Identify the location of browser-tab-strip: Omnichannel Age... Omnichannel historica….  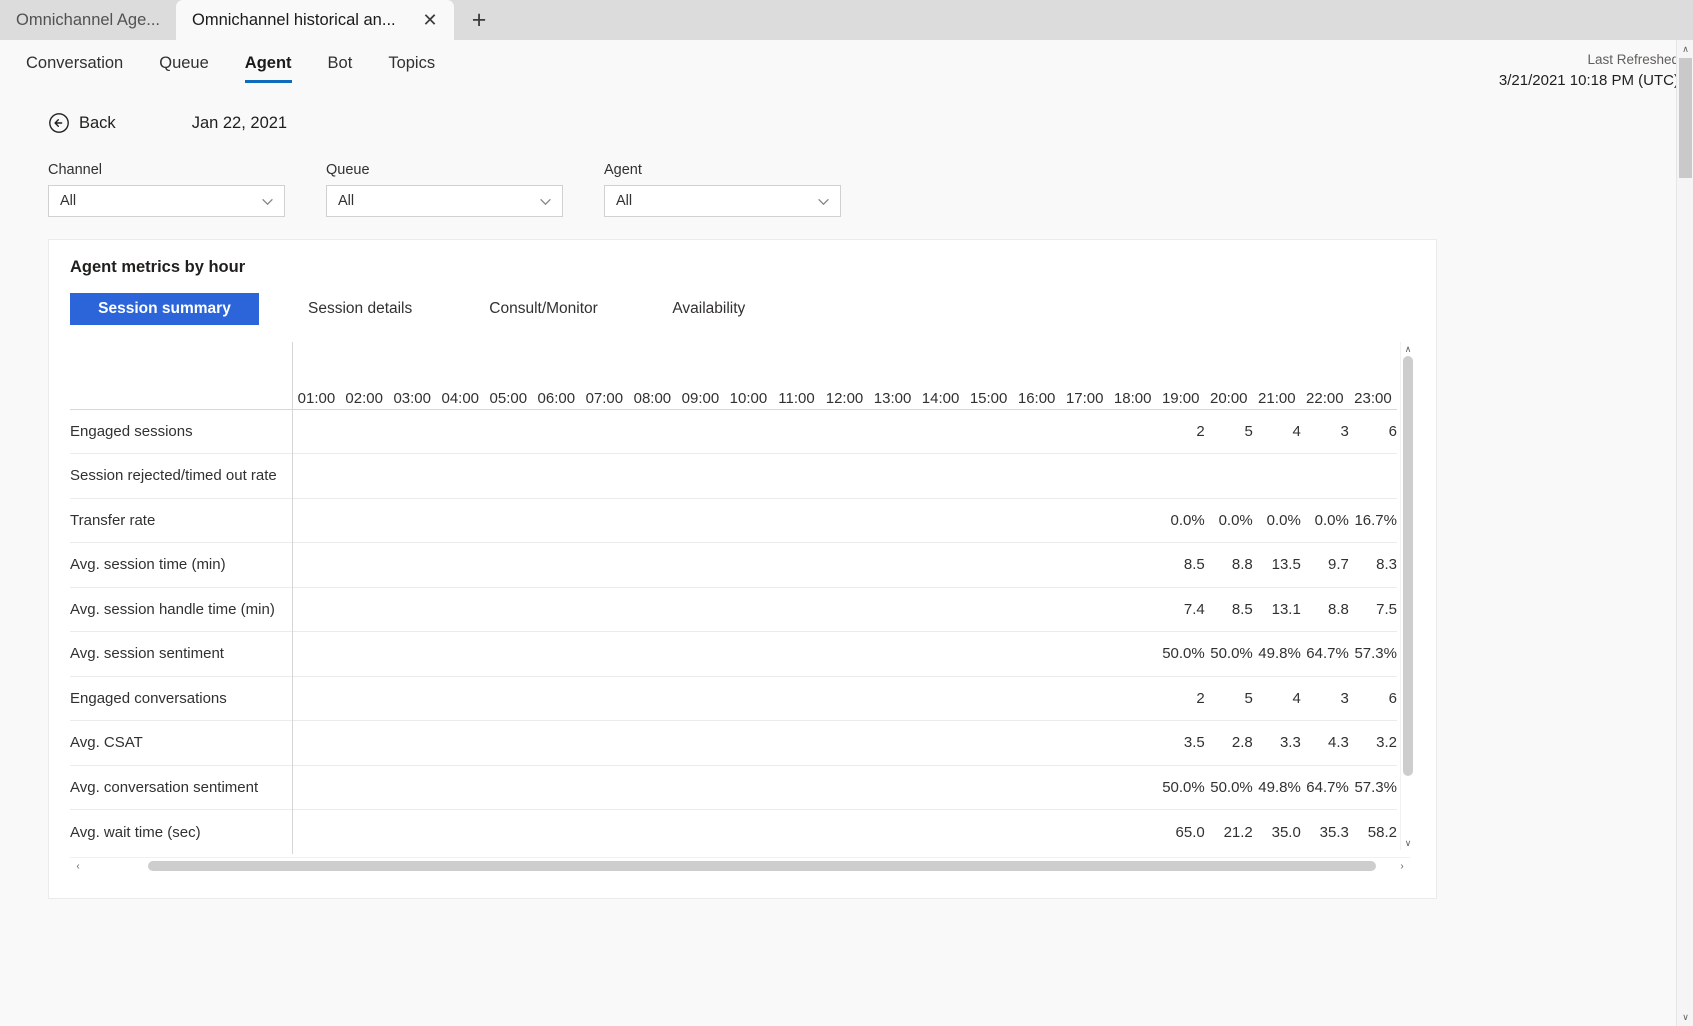
(846, 20).